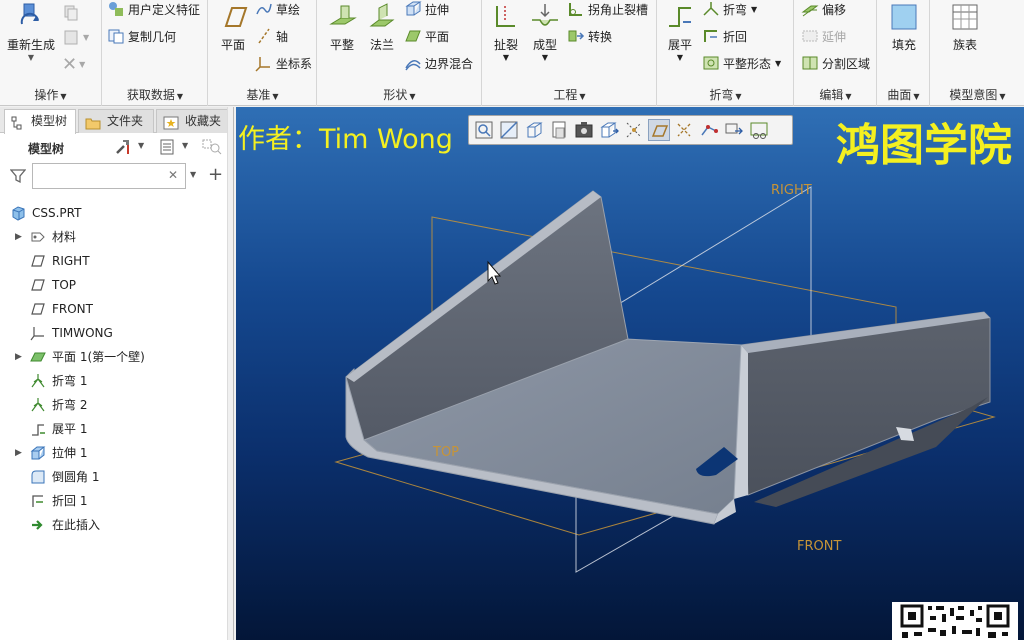 Image resolution: width=1024 pixels, height=640 pixels. Describe the element at coordinates (729, 9) in the screenshot. I see `bend-button: 折弯 ▼` at that location.